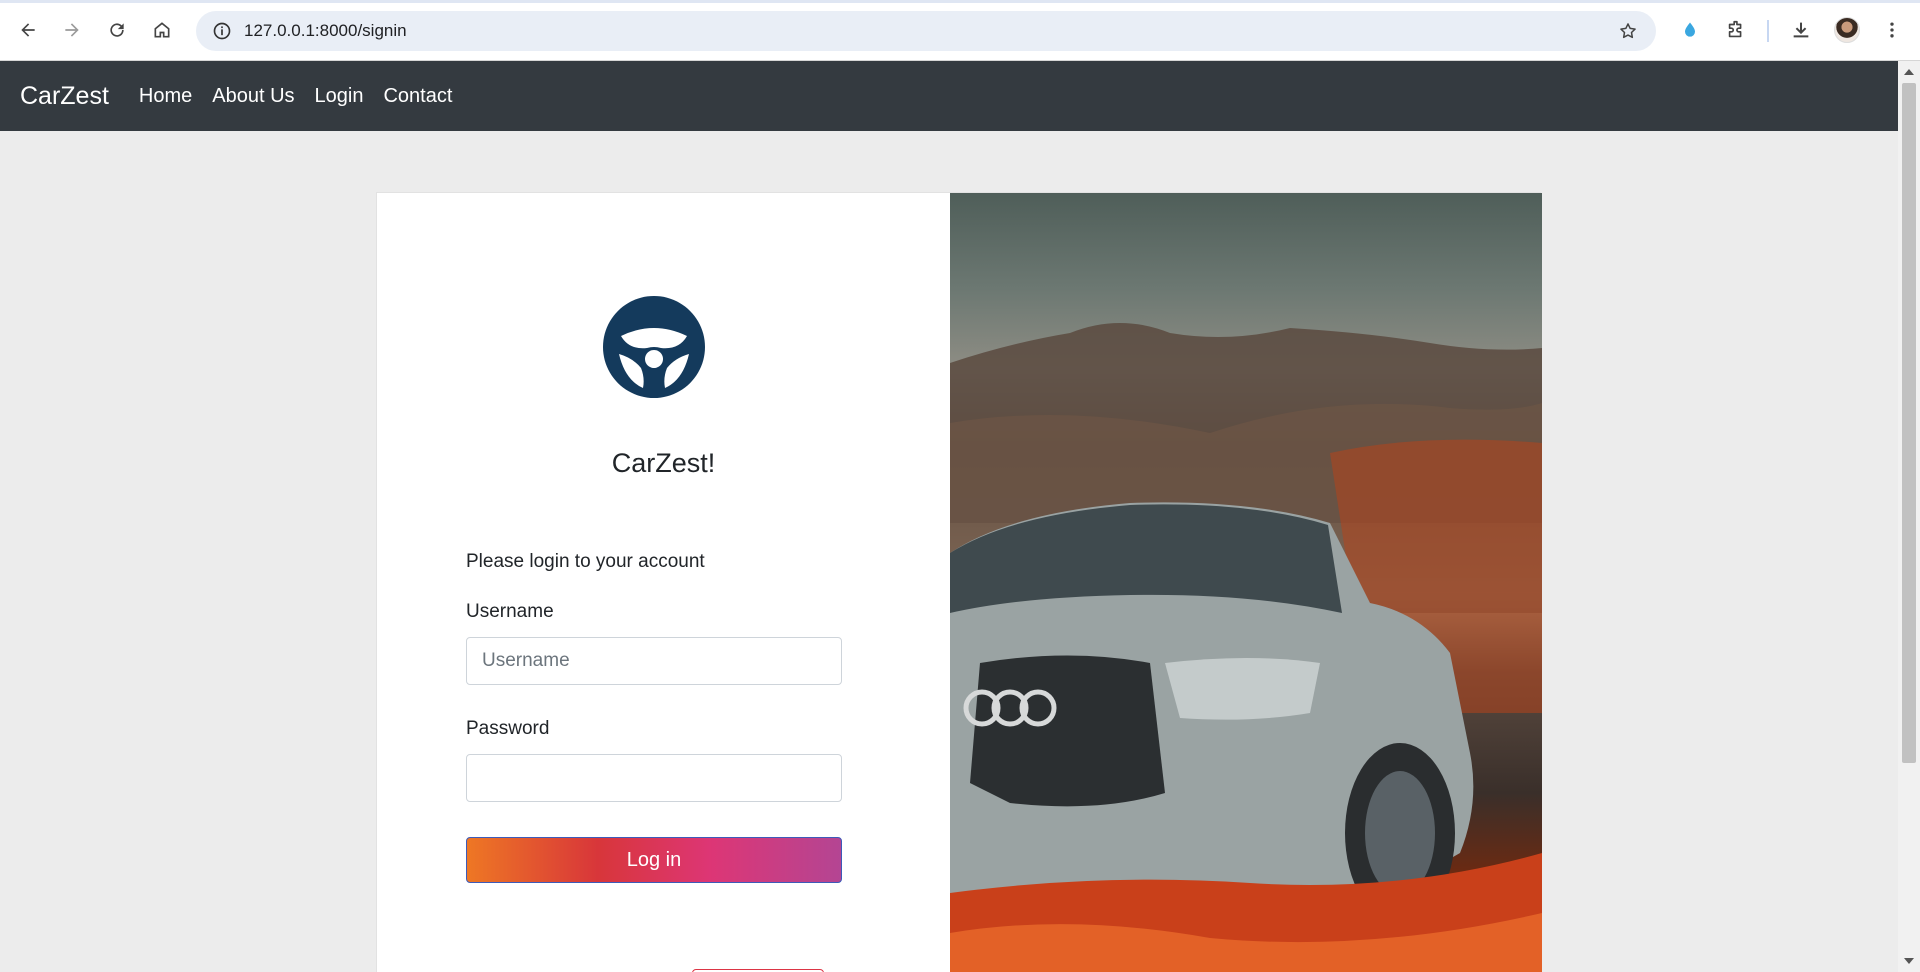 This screenshot has height=972, width=1920. What do you see at coordinates (1628, 31) in the screenshot?
I see `bookmark-star-icon` at bounding box center [1628, 31].